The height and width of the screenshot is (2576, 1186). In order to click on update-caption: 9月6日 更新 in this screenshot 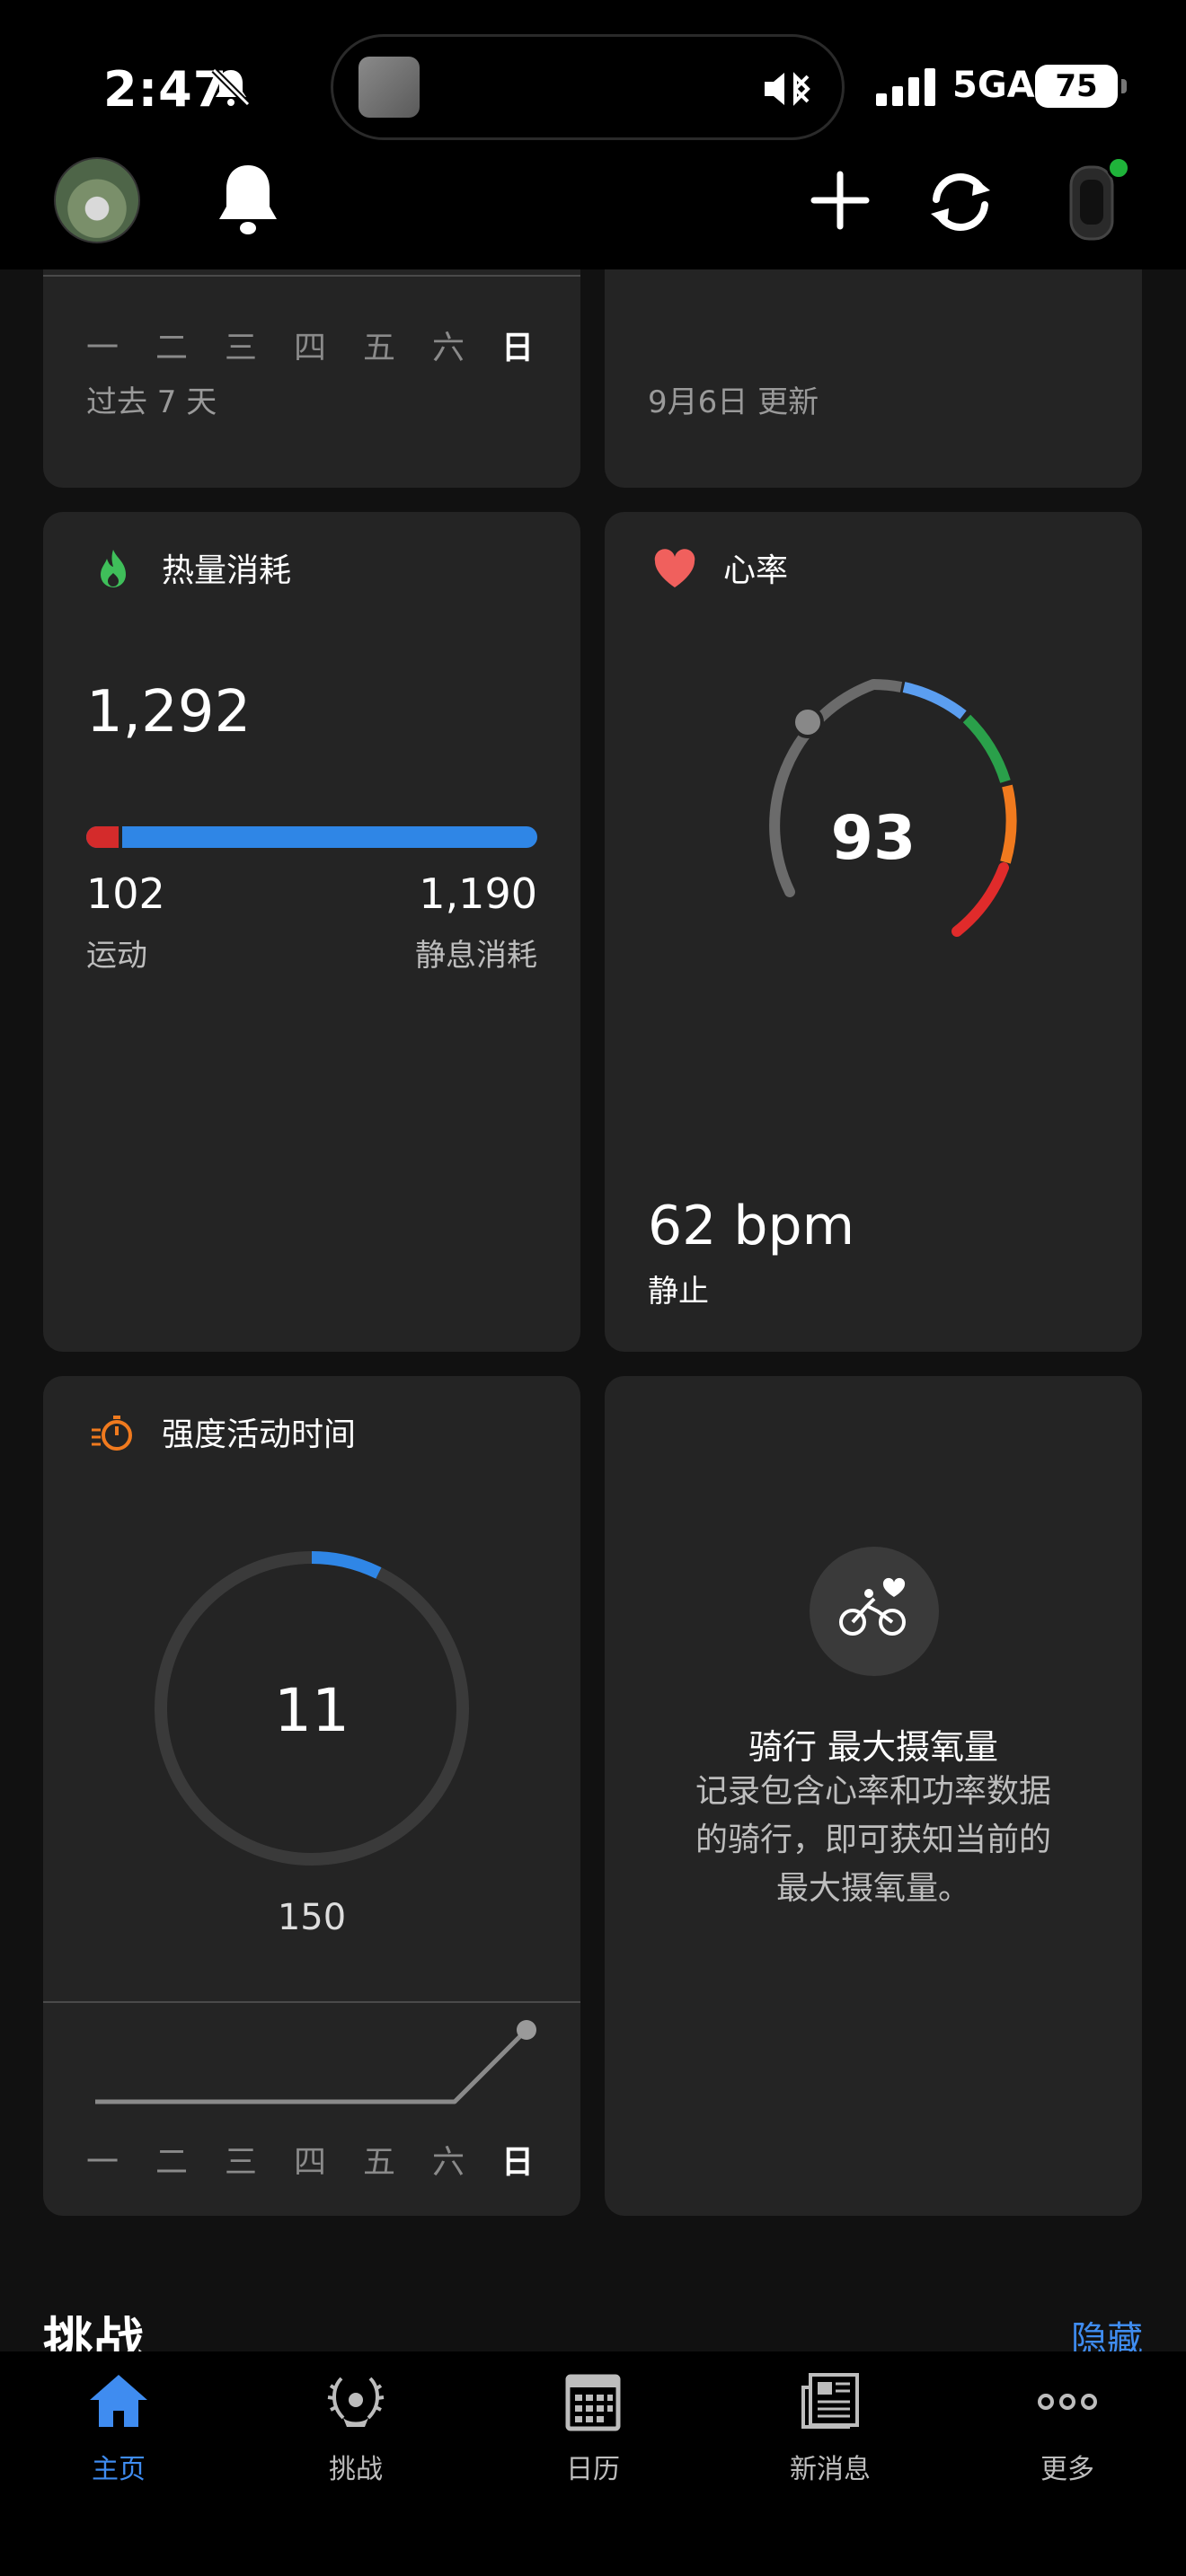, I will do `click(733, 402)`.